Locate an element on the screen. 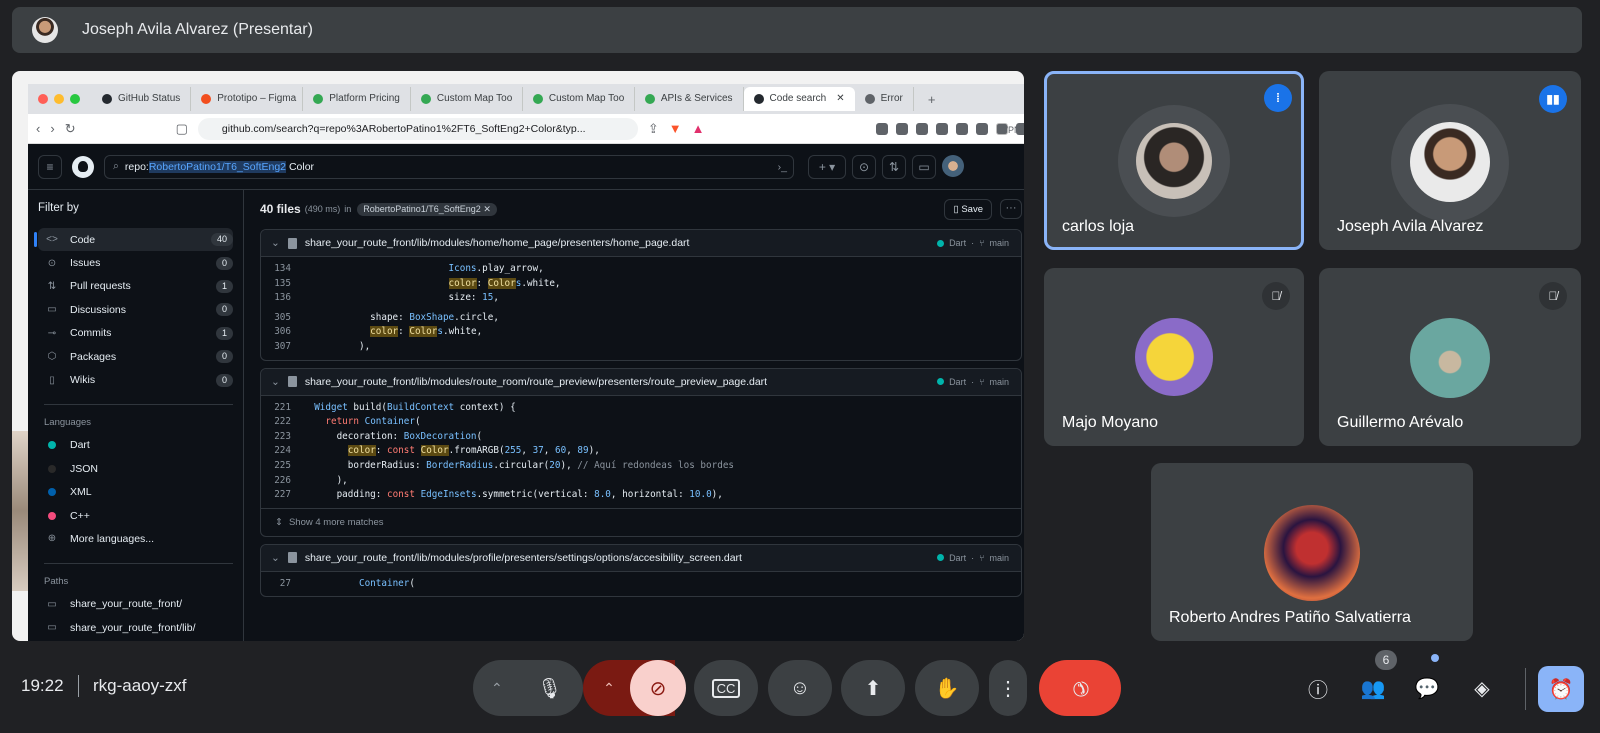 The width and height of the screenshot is (1600, 733). line-number: 221 is located at coordinates (282, 407).